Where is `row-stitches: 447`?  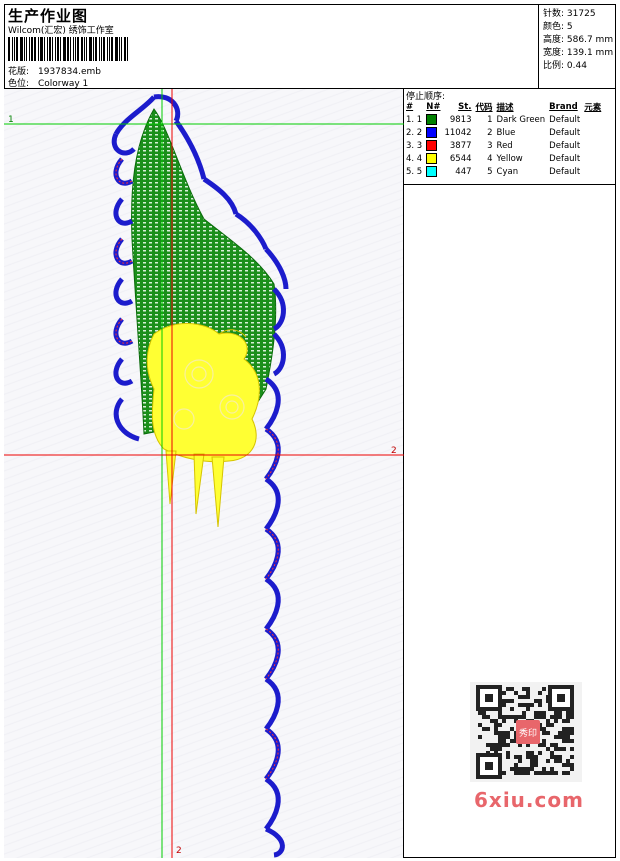
row-stitches: 447 is located at coordinates (463, 171).